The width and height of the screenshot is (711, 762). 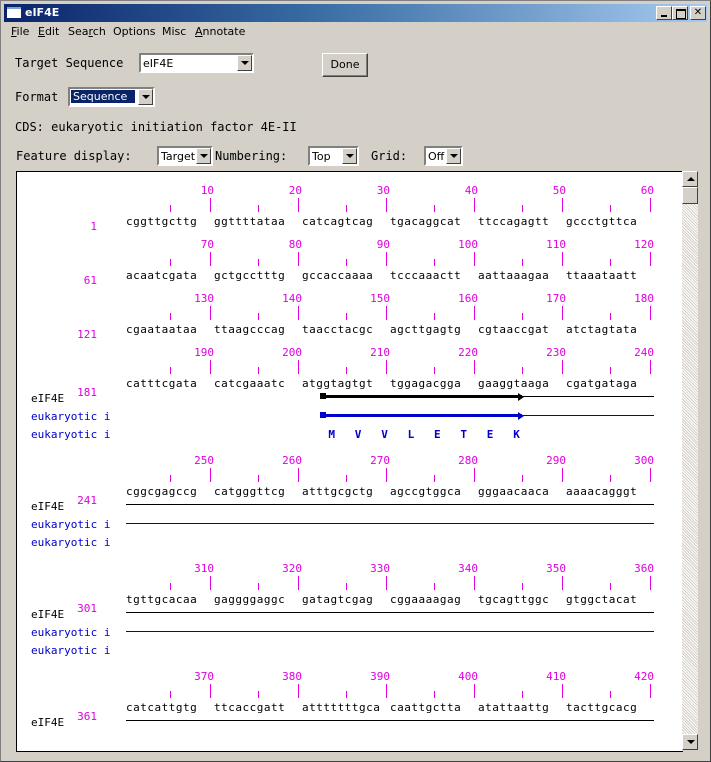 What do you see at coordinates (644, 244) in the screenshot?
I see `tick-label: 120` at bounding box center [644, 244].